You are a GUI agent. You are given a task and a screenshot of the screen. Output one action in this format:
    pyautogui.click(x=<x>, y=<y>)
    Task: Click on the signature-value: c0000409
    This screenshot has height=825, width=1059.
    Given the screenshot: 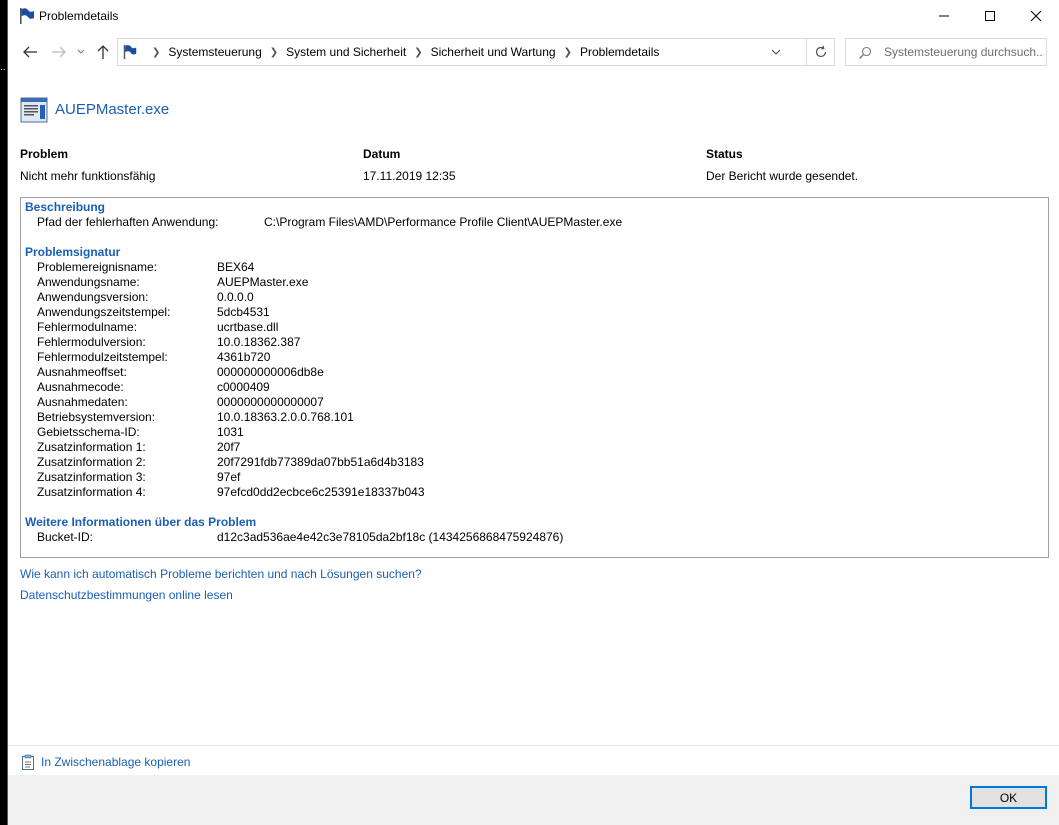 What is the action you would take?
    pyautogui.click(x=243, y=387)
    